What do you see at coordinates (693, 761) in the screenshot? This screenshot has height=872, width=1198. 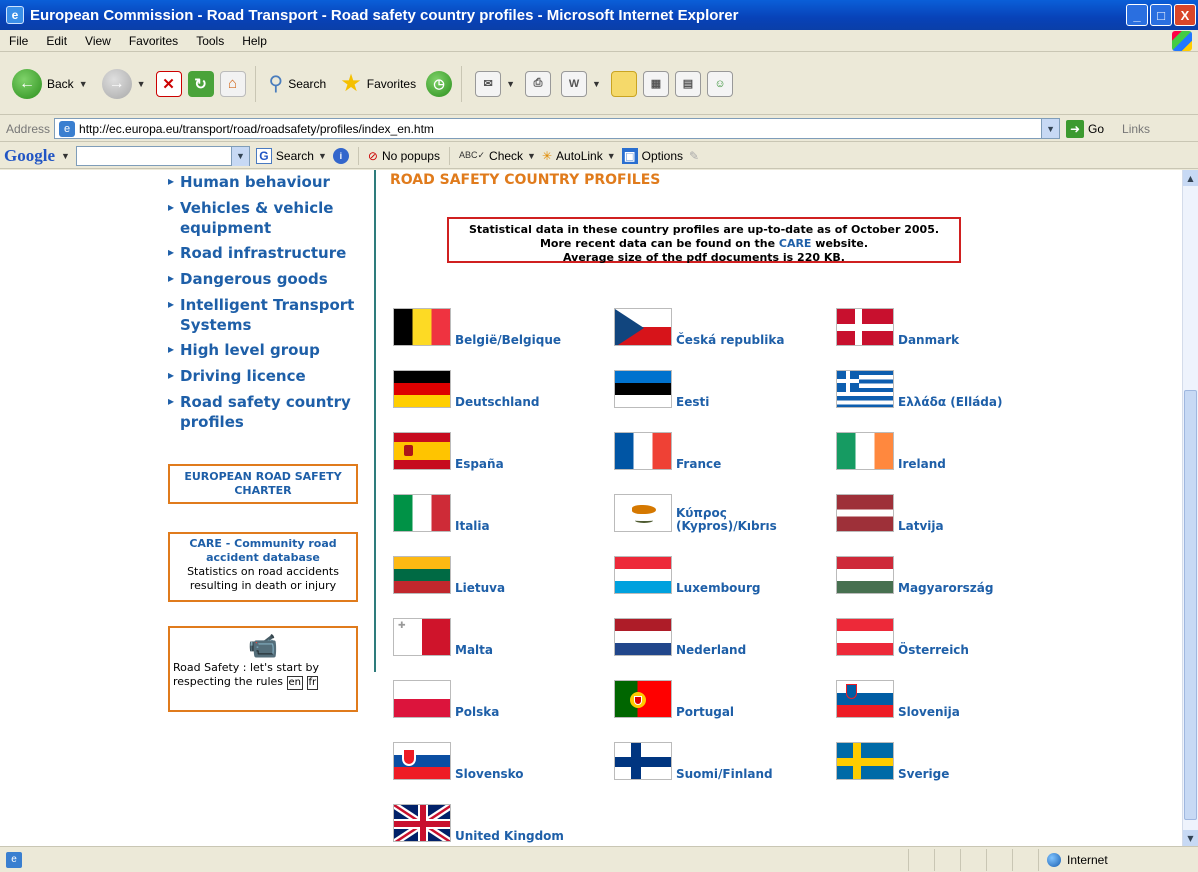 I see `country-link-finland: Suomi/Finland` at bounding box center [693, 761].